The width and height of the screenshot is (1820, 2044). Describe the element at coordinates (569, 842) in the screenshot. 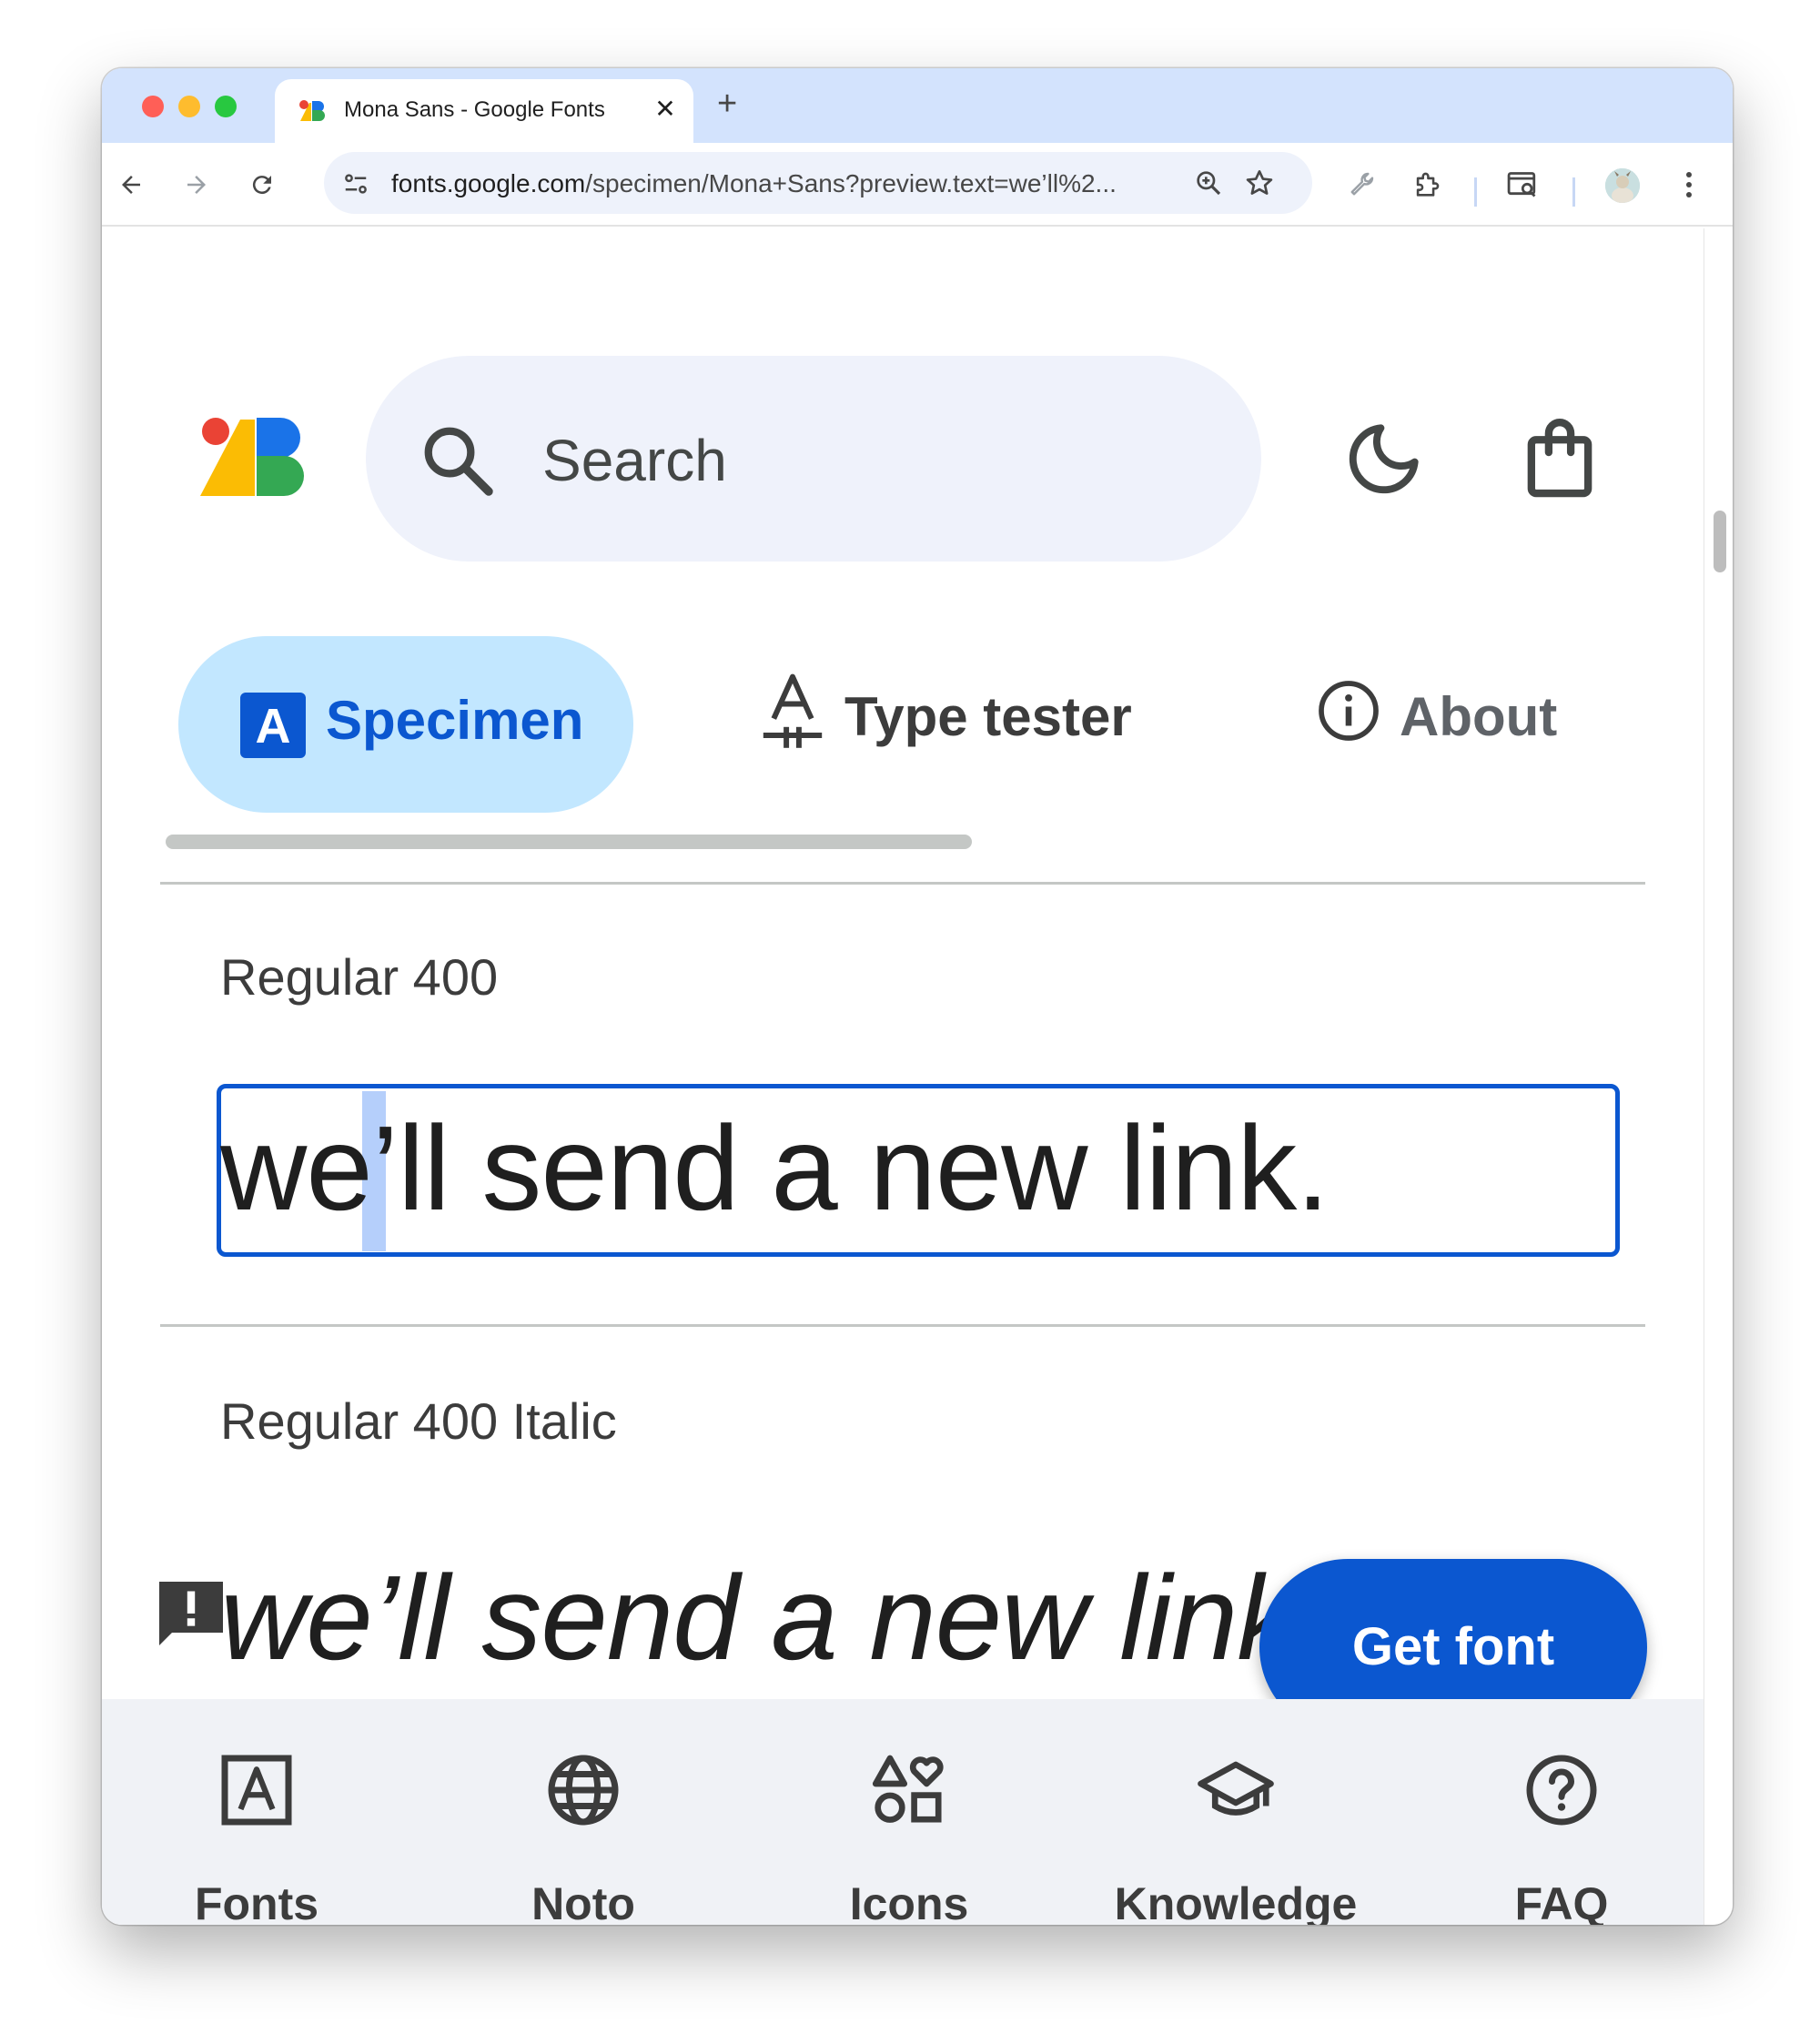

I see `tabs-scroll-indicator` at that location.